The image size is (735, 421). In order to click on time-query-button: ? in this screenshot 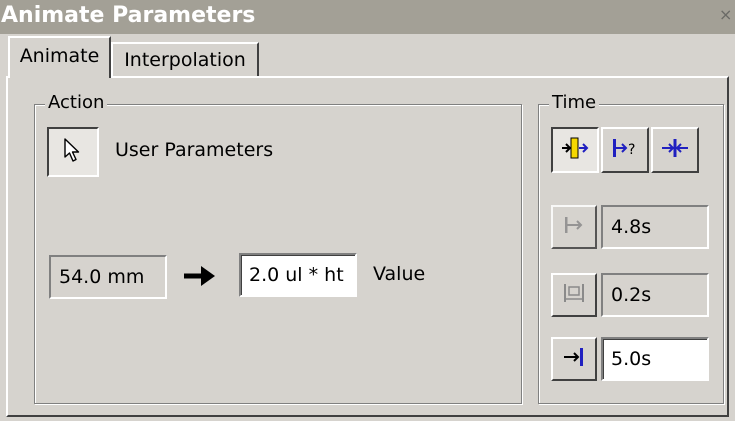, I will do `click(625, 150)`.